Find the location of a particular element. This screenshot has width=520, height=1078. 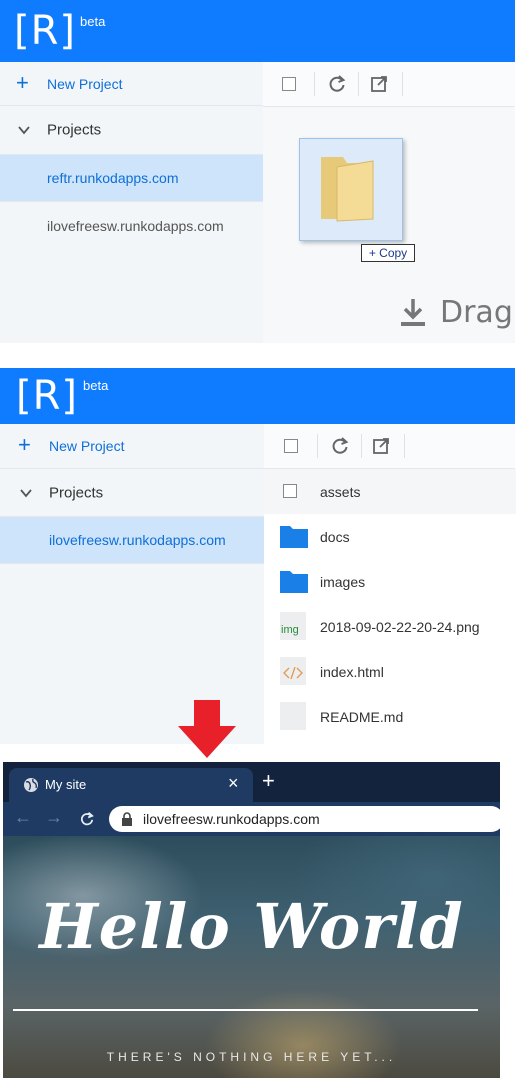

file-row-images: images is located at coordinates (390, 581).